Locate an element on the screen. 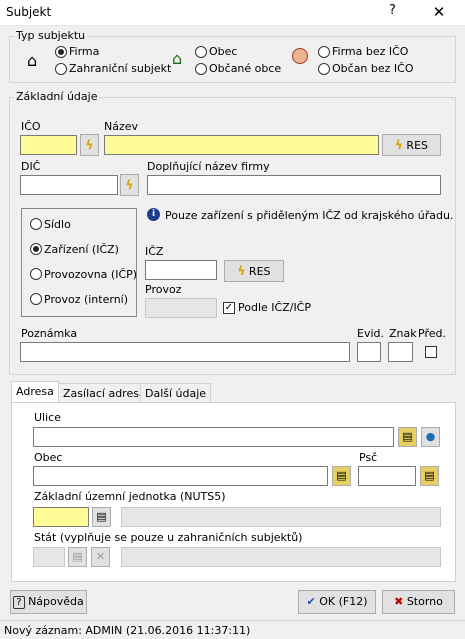  clear-icon: ✕ is located at coordinates (100, 556).